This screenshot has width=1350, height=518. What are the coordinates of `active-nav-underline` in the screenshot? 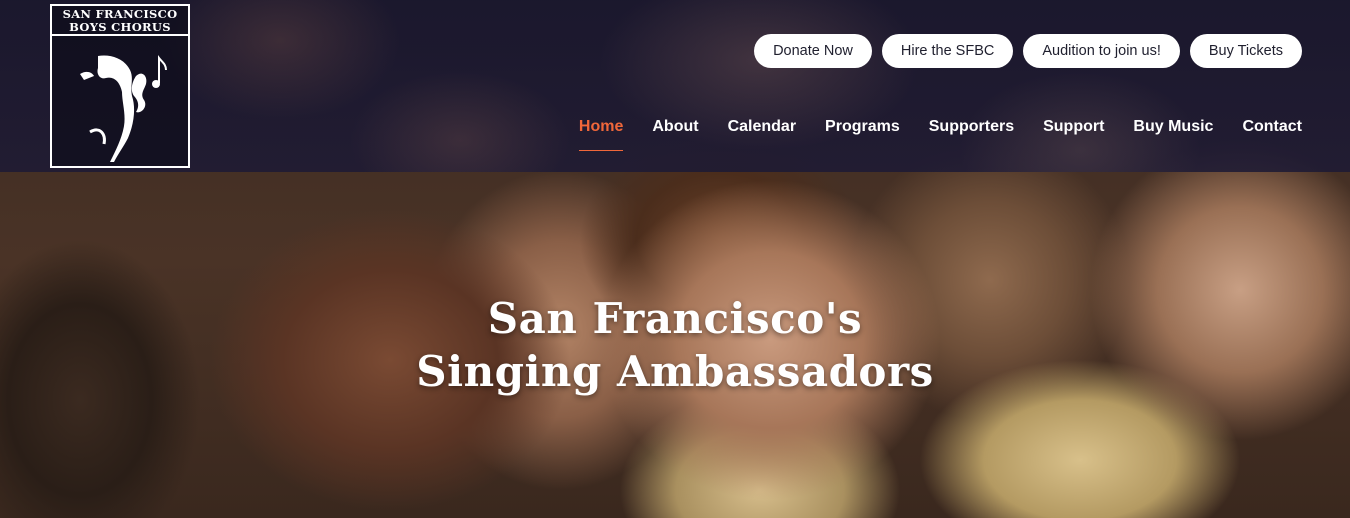 It's located at (601, 150).